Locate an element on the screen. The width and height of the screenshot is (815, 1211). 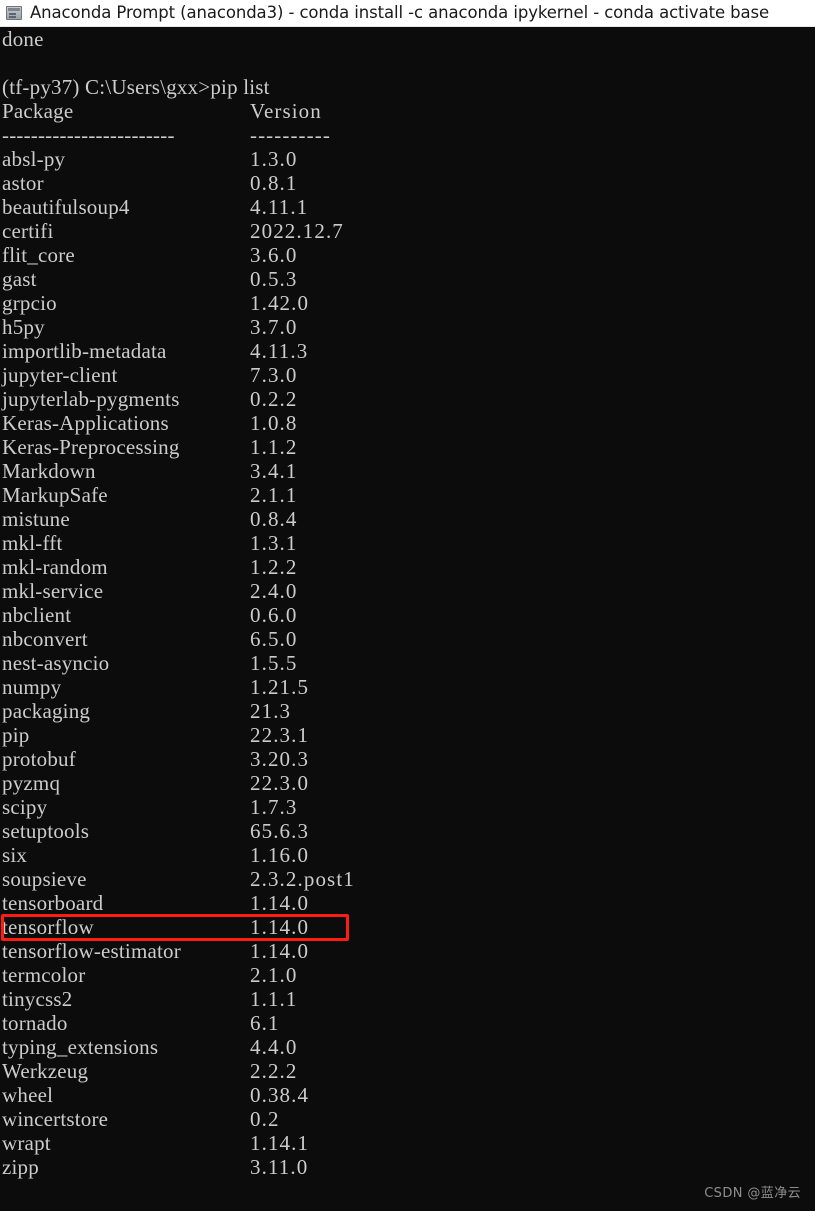
package-name: setuptools is located at coordinates (46, 831).